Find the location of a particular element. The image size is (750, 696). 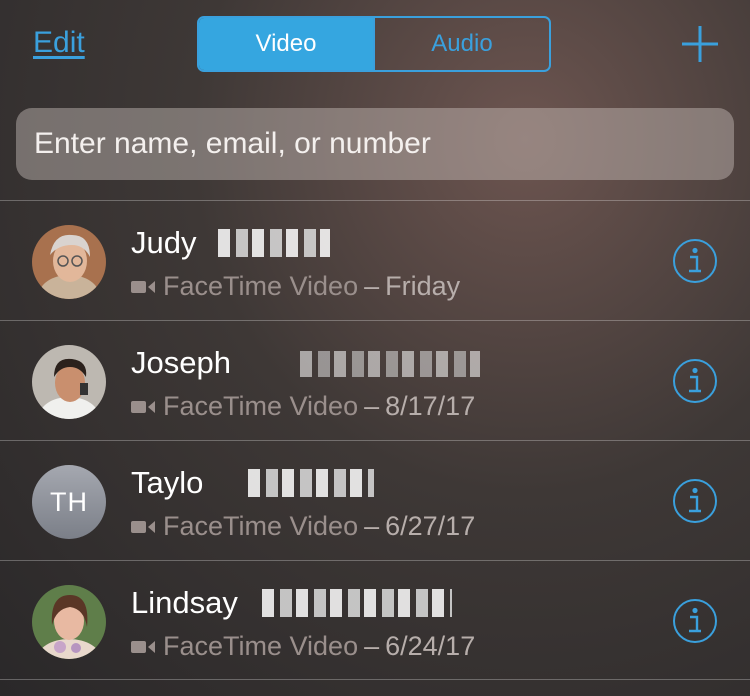

call-detail: FaceTime Video – 8/17/17 is located at coordinates (303, 406).